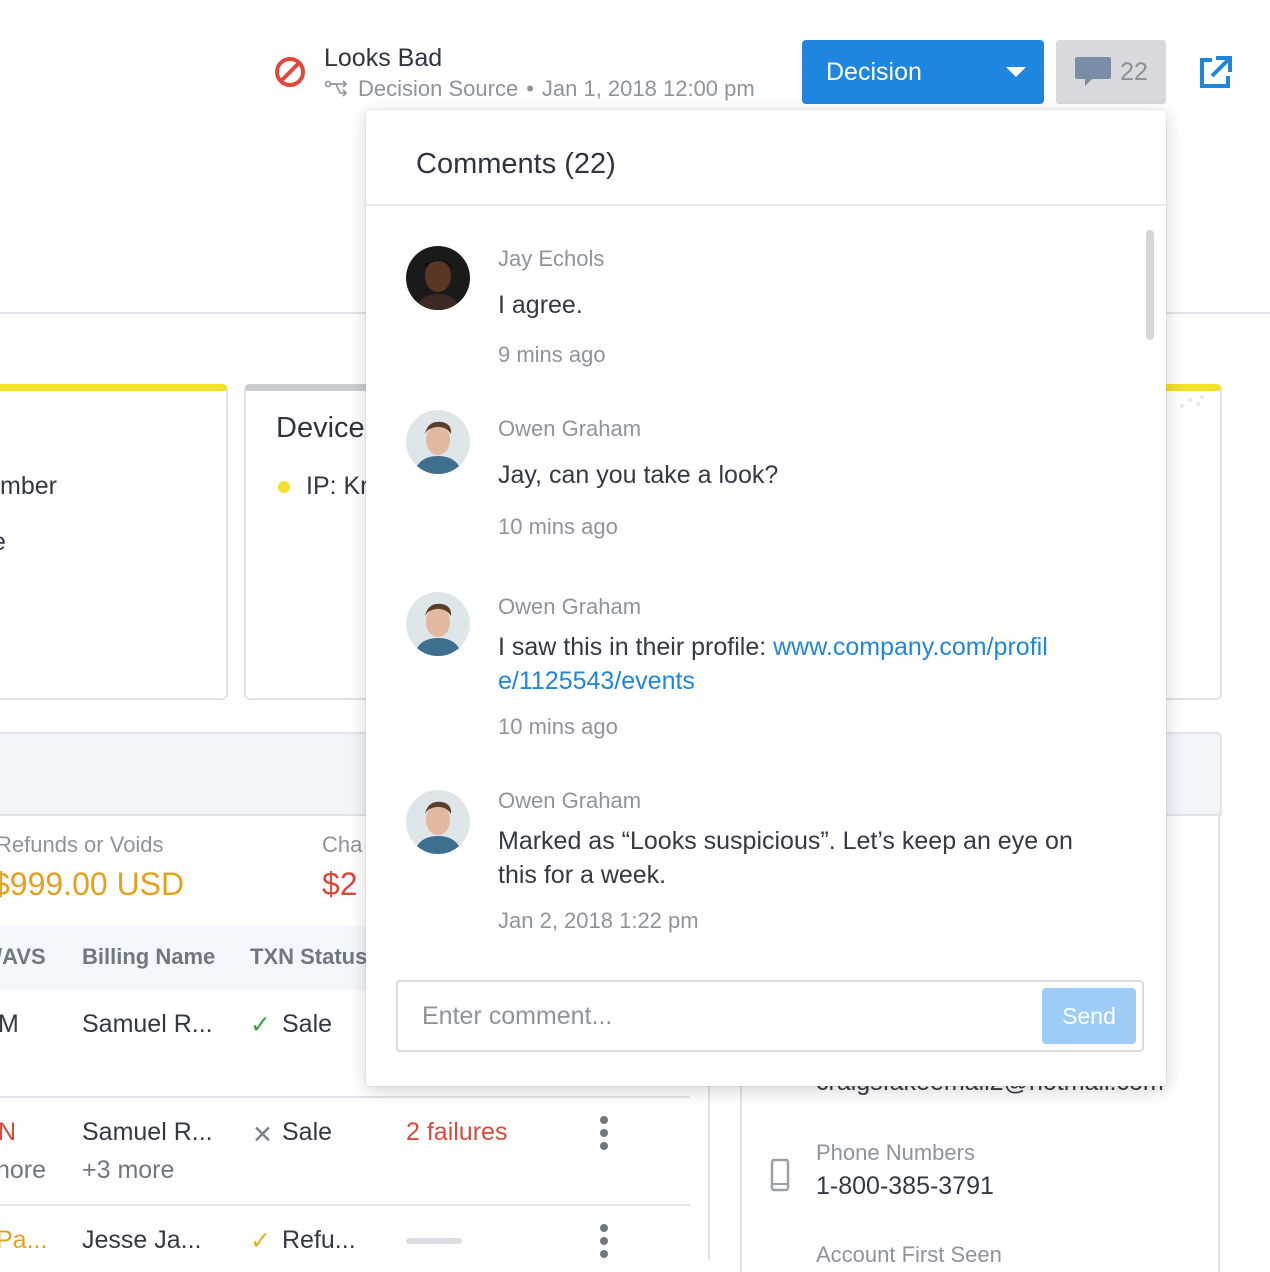 This screenshot has height=1272, width=1270. Describe the element at coordinates (648, 88) in the screenshot. I see `decision-timestamp: Jan 1, 2018 12:00 pm` at that location.